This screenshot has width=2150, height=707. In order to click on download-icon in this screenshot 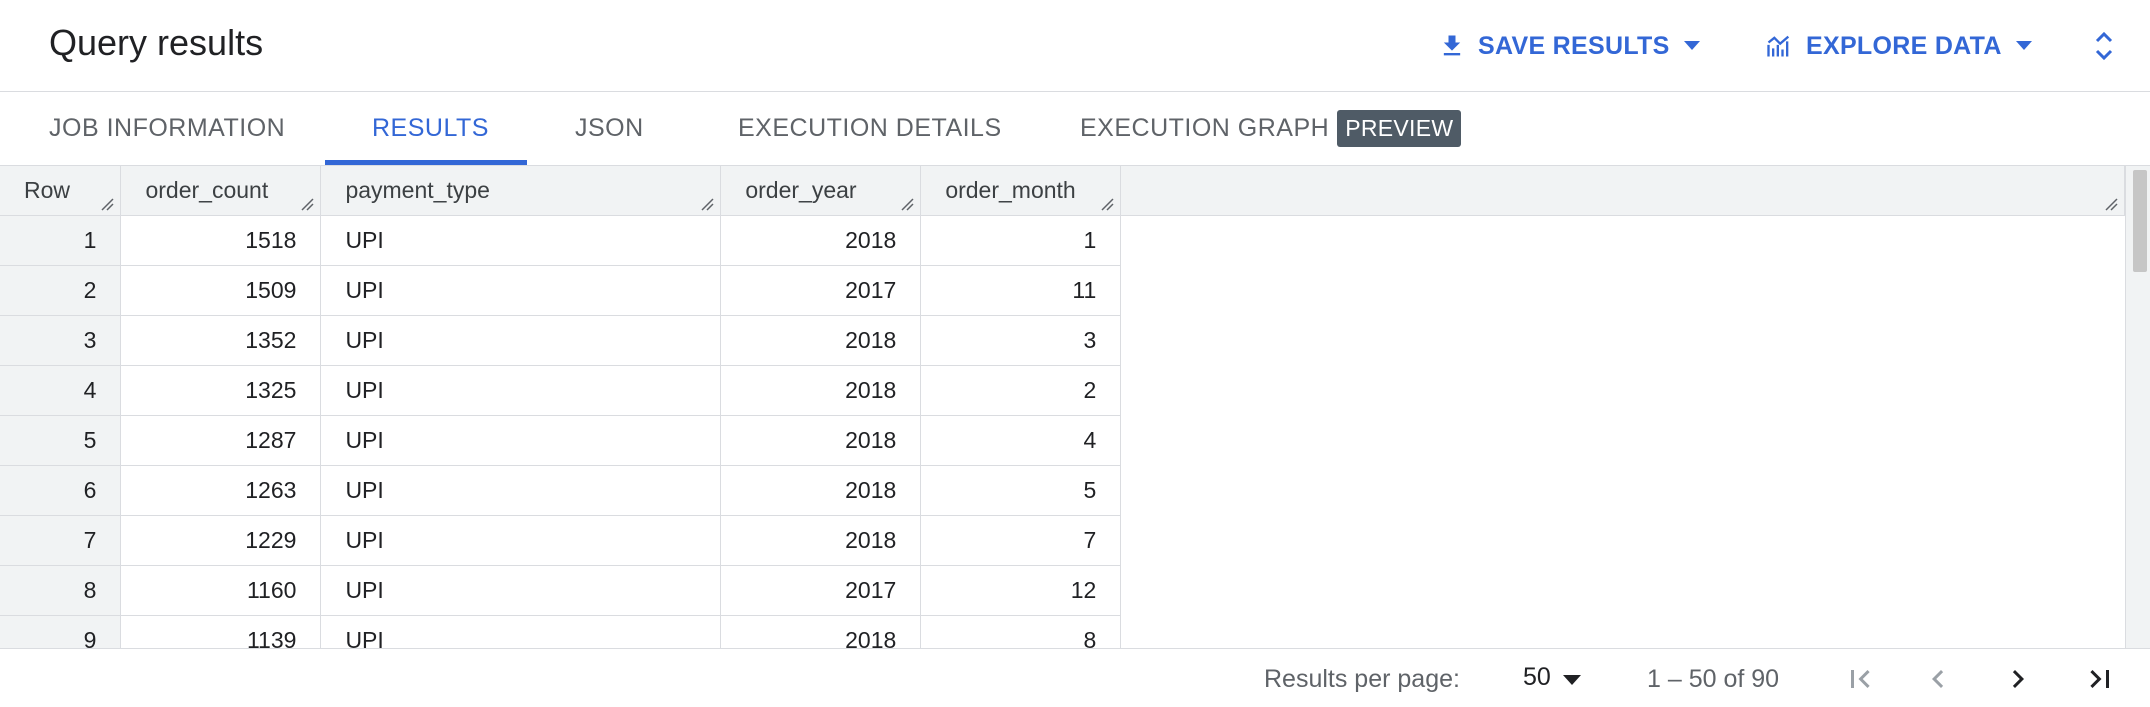, I will do `click(1452, 46)`.